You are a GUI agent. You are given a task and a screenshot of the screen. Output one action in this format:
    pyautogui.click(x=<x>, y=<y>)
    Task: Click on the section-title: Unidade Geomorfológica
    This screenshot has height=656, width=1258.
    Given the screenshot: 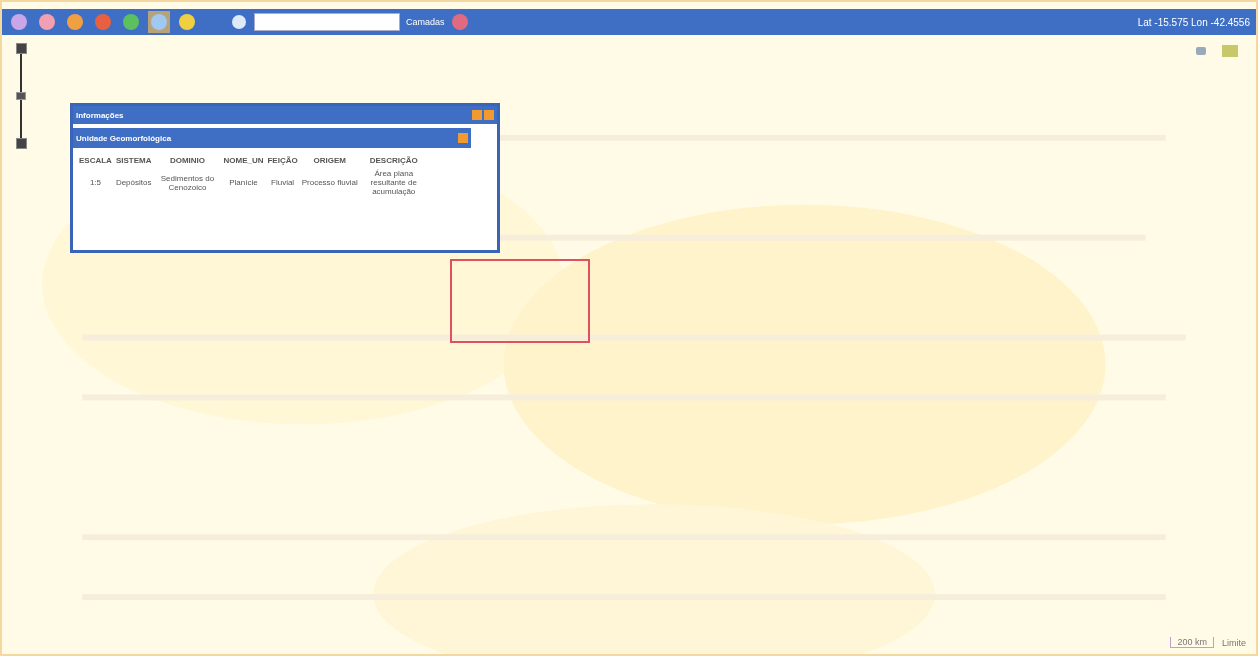 What is the action you would take?
    pyautogui.click(x=124, y=138)
    